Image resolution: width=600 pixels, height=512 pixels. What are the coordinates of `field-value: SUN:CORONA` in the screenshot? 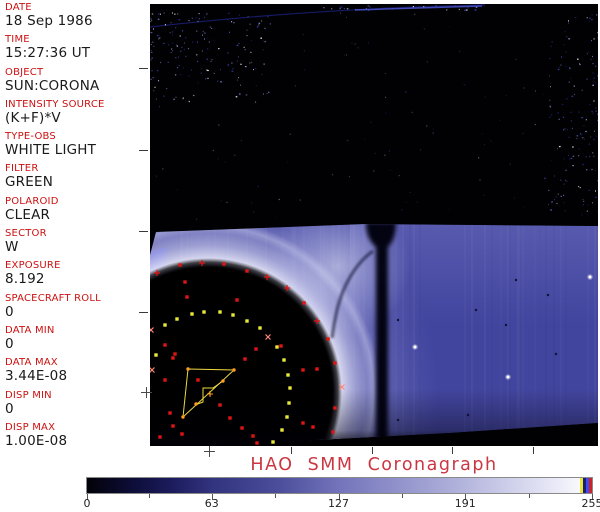 It's located at (52, 85).